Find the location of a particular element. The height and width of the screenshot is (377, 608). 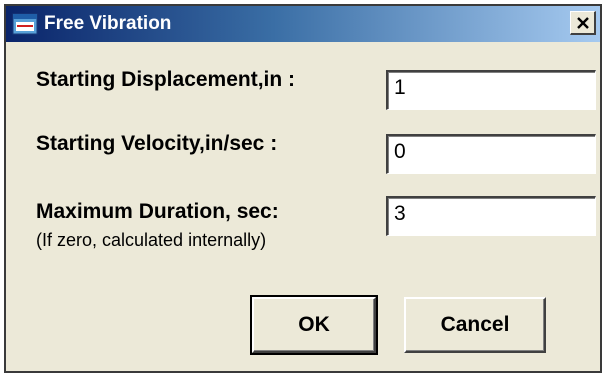

close-button is located at coordinates (583, 23).